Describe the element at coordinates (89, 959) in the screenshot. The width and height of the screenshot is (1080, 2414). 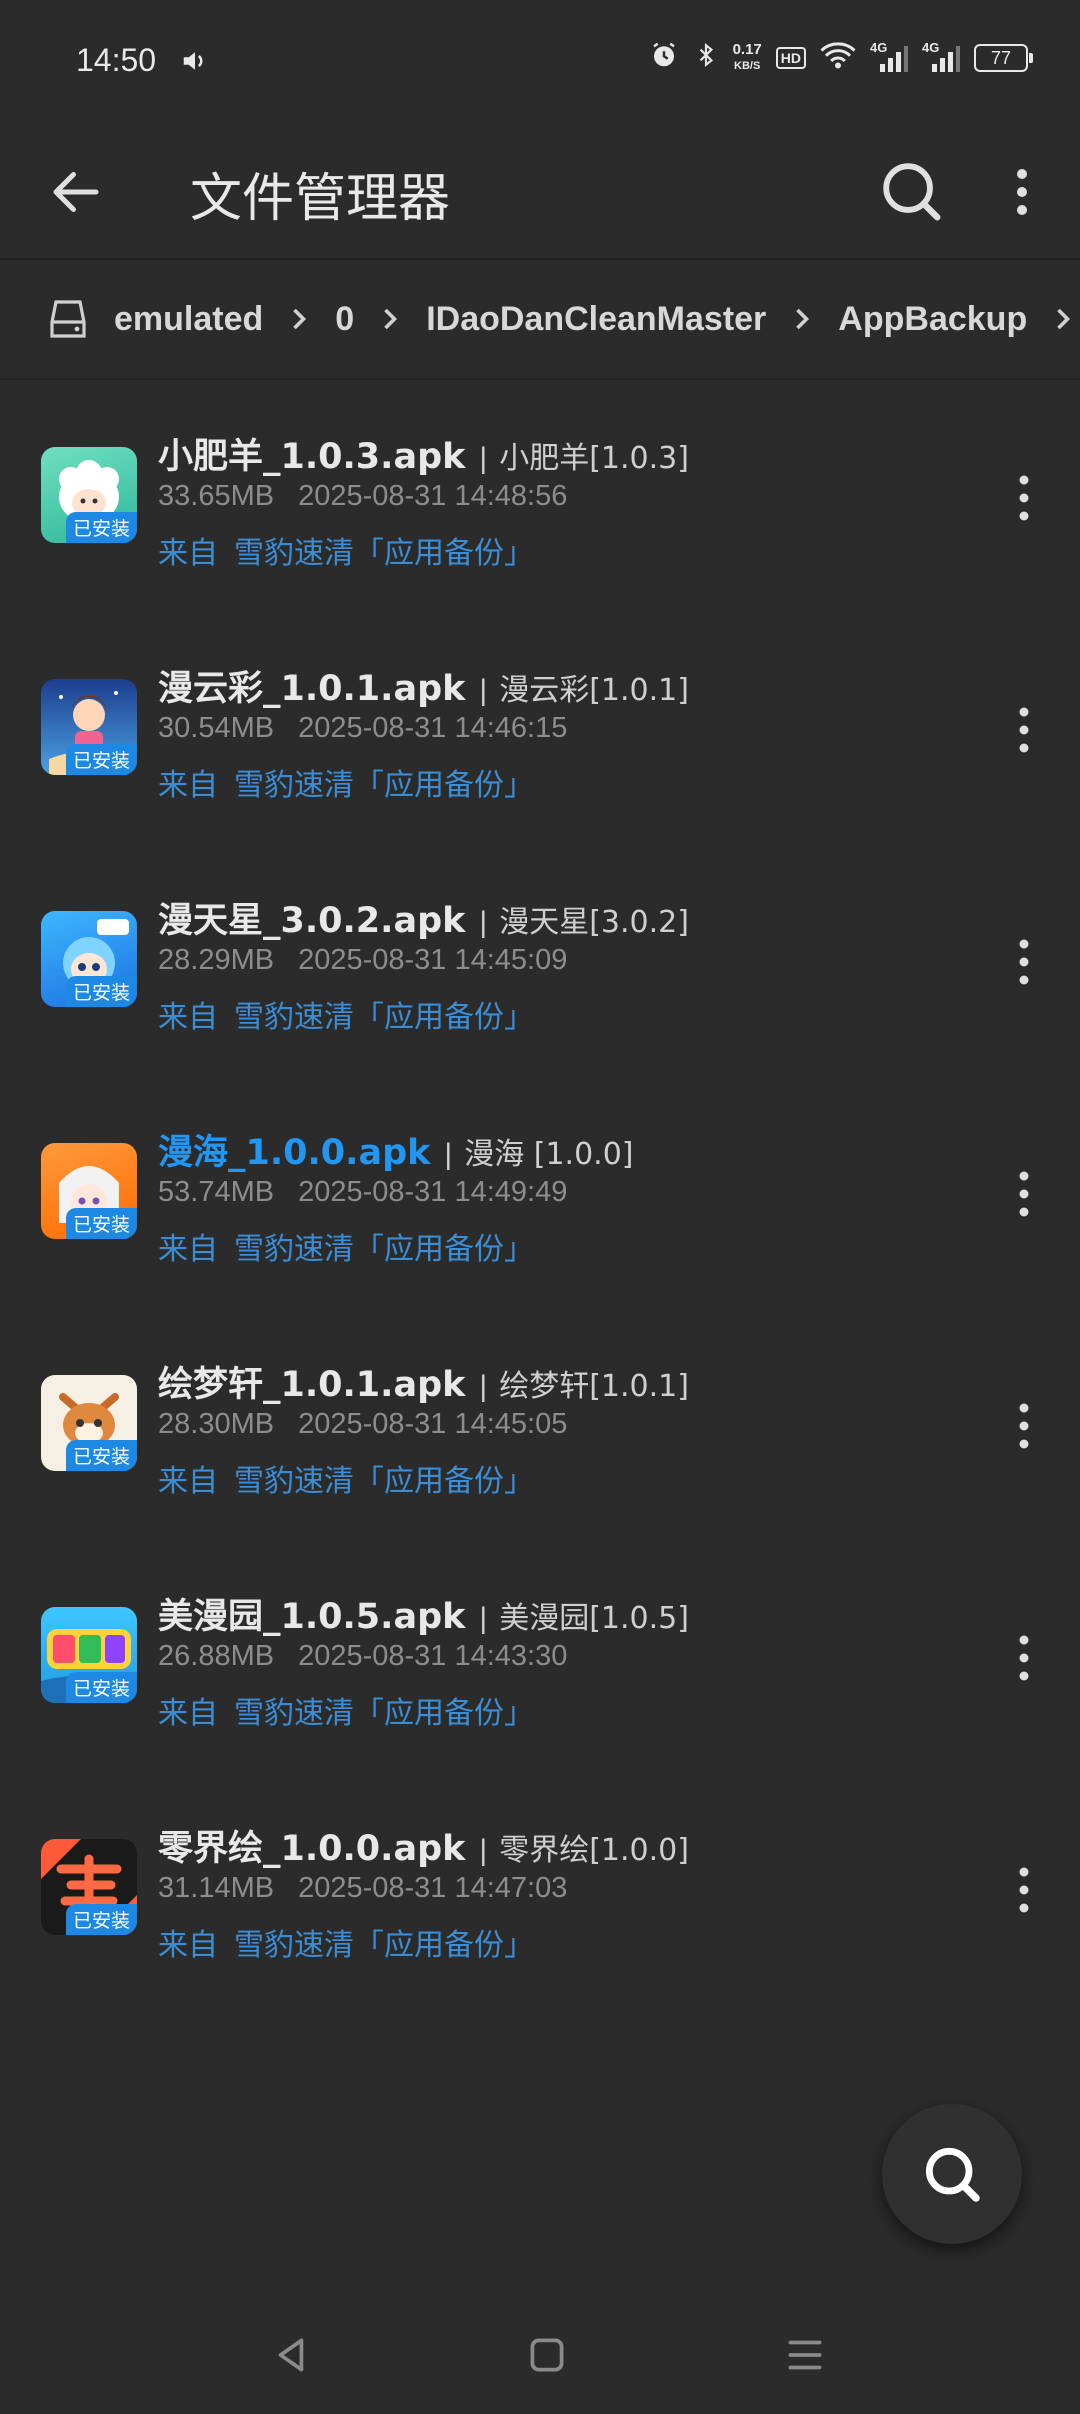
I see `app-icon-mantianxing: 已安装` at that location.